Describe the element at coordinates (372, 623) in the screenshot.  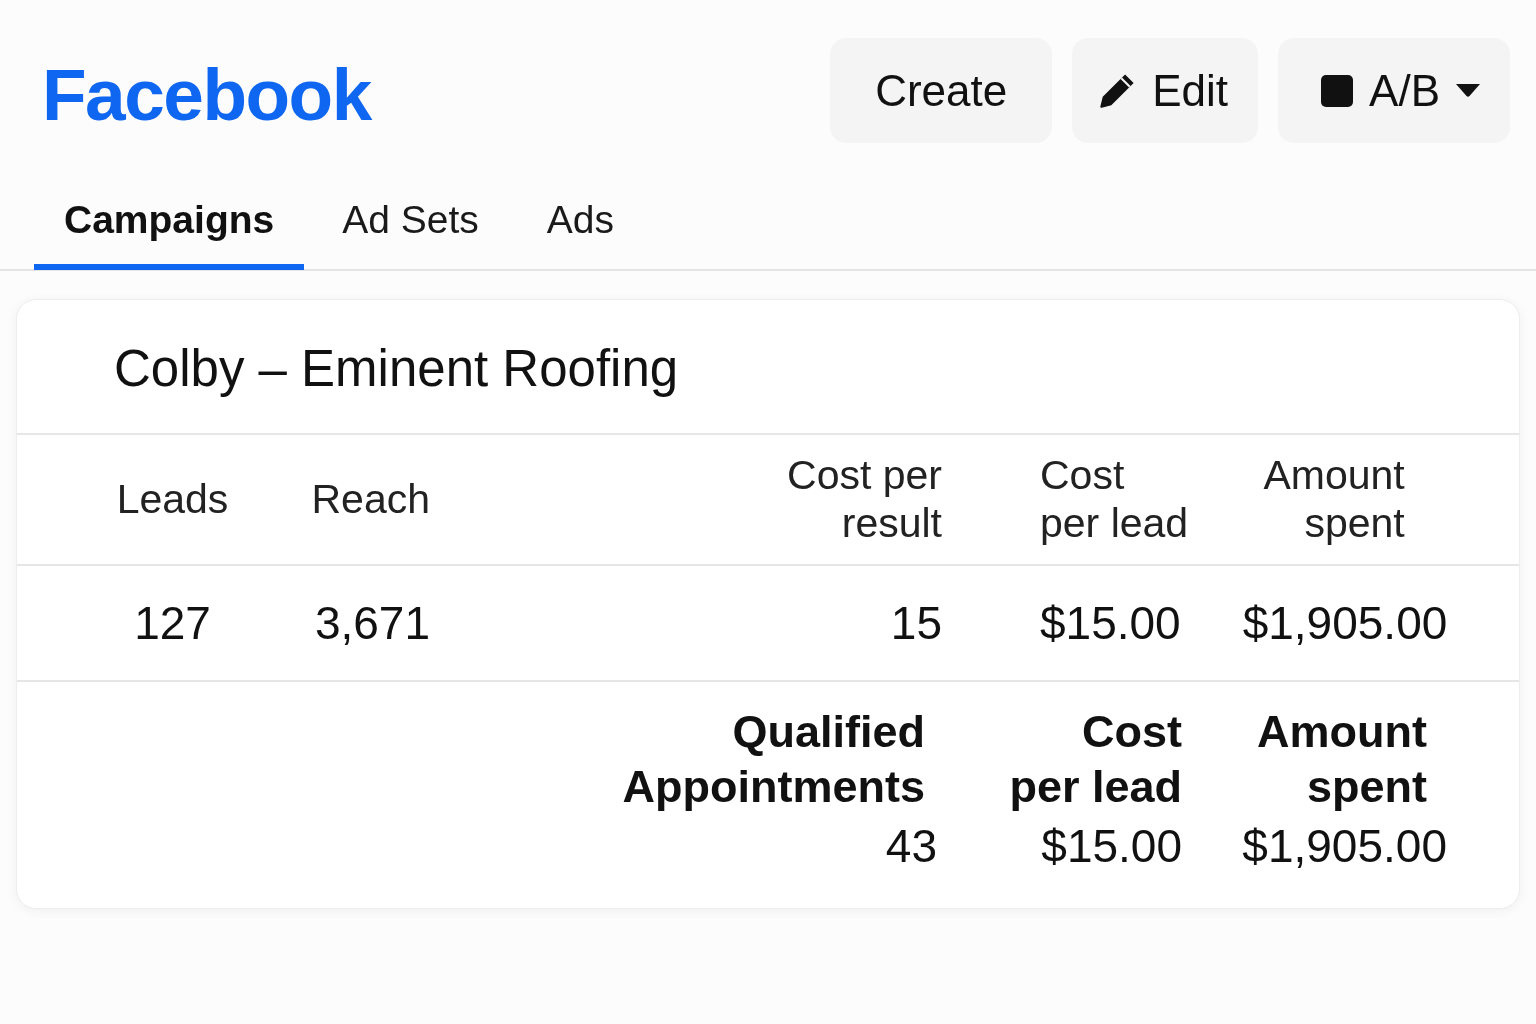
I see `table-cell: 3,671` at that location.